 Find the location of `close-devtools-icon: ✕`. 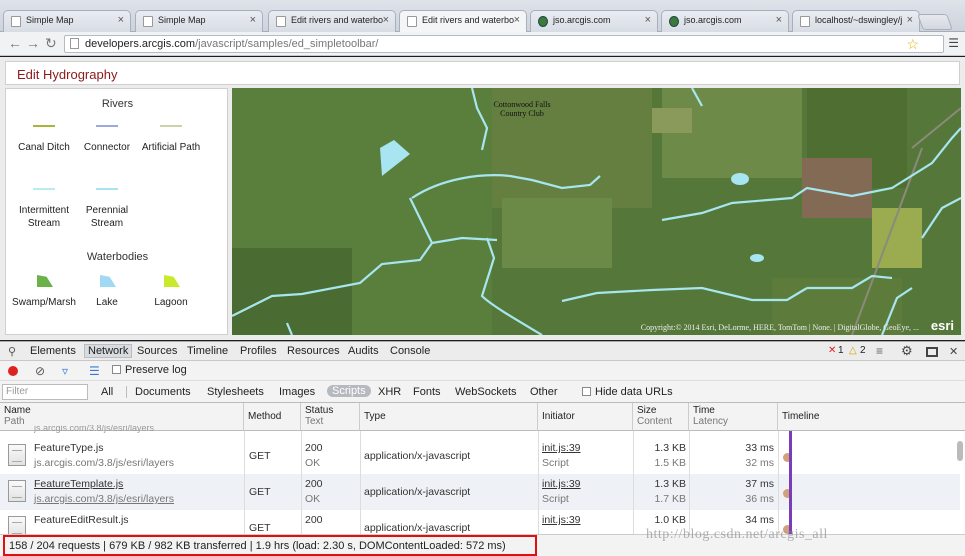

close-devtools-icon: ✕ is located at coordinates (953, 351).